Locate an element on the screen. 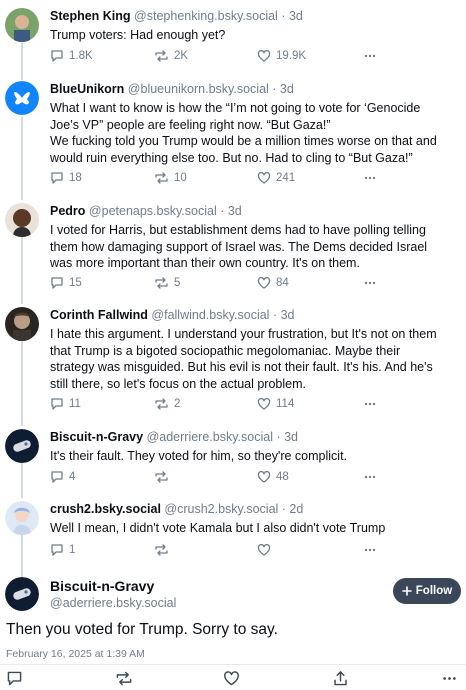 The height and width of the screenshot is (690, 466). post-time: · 2d is located at coordinates (292, 509).